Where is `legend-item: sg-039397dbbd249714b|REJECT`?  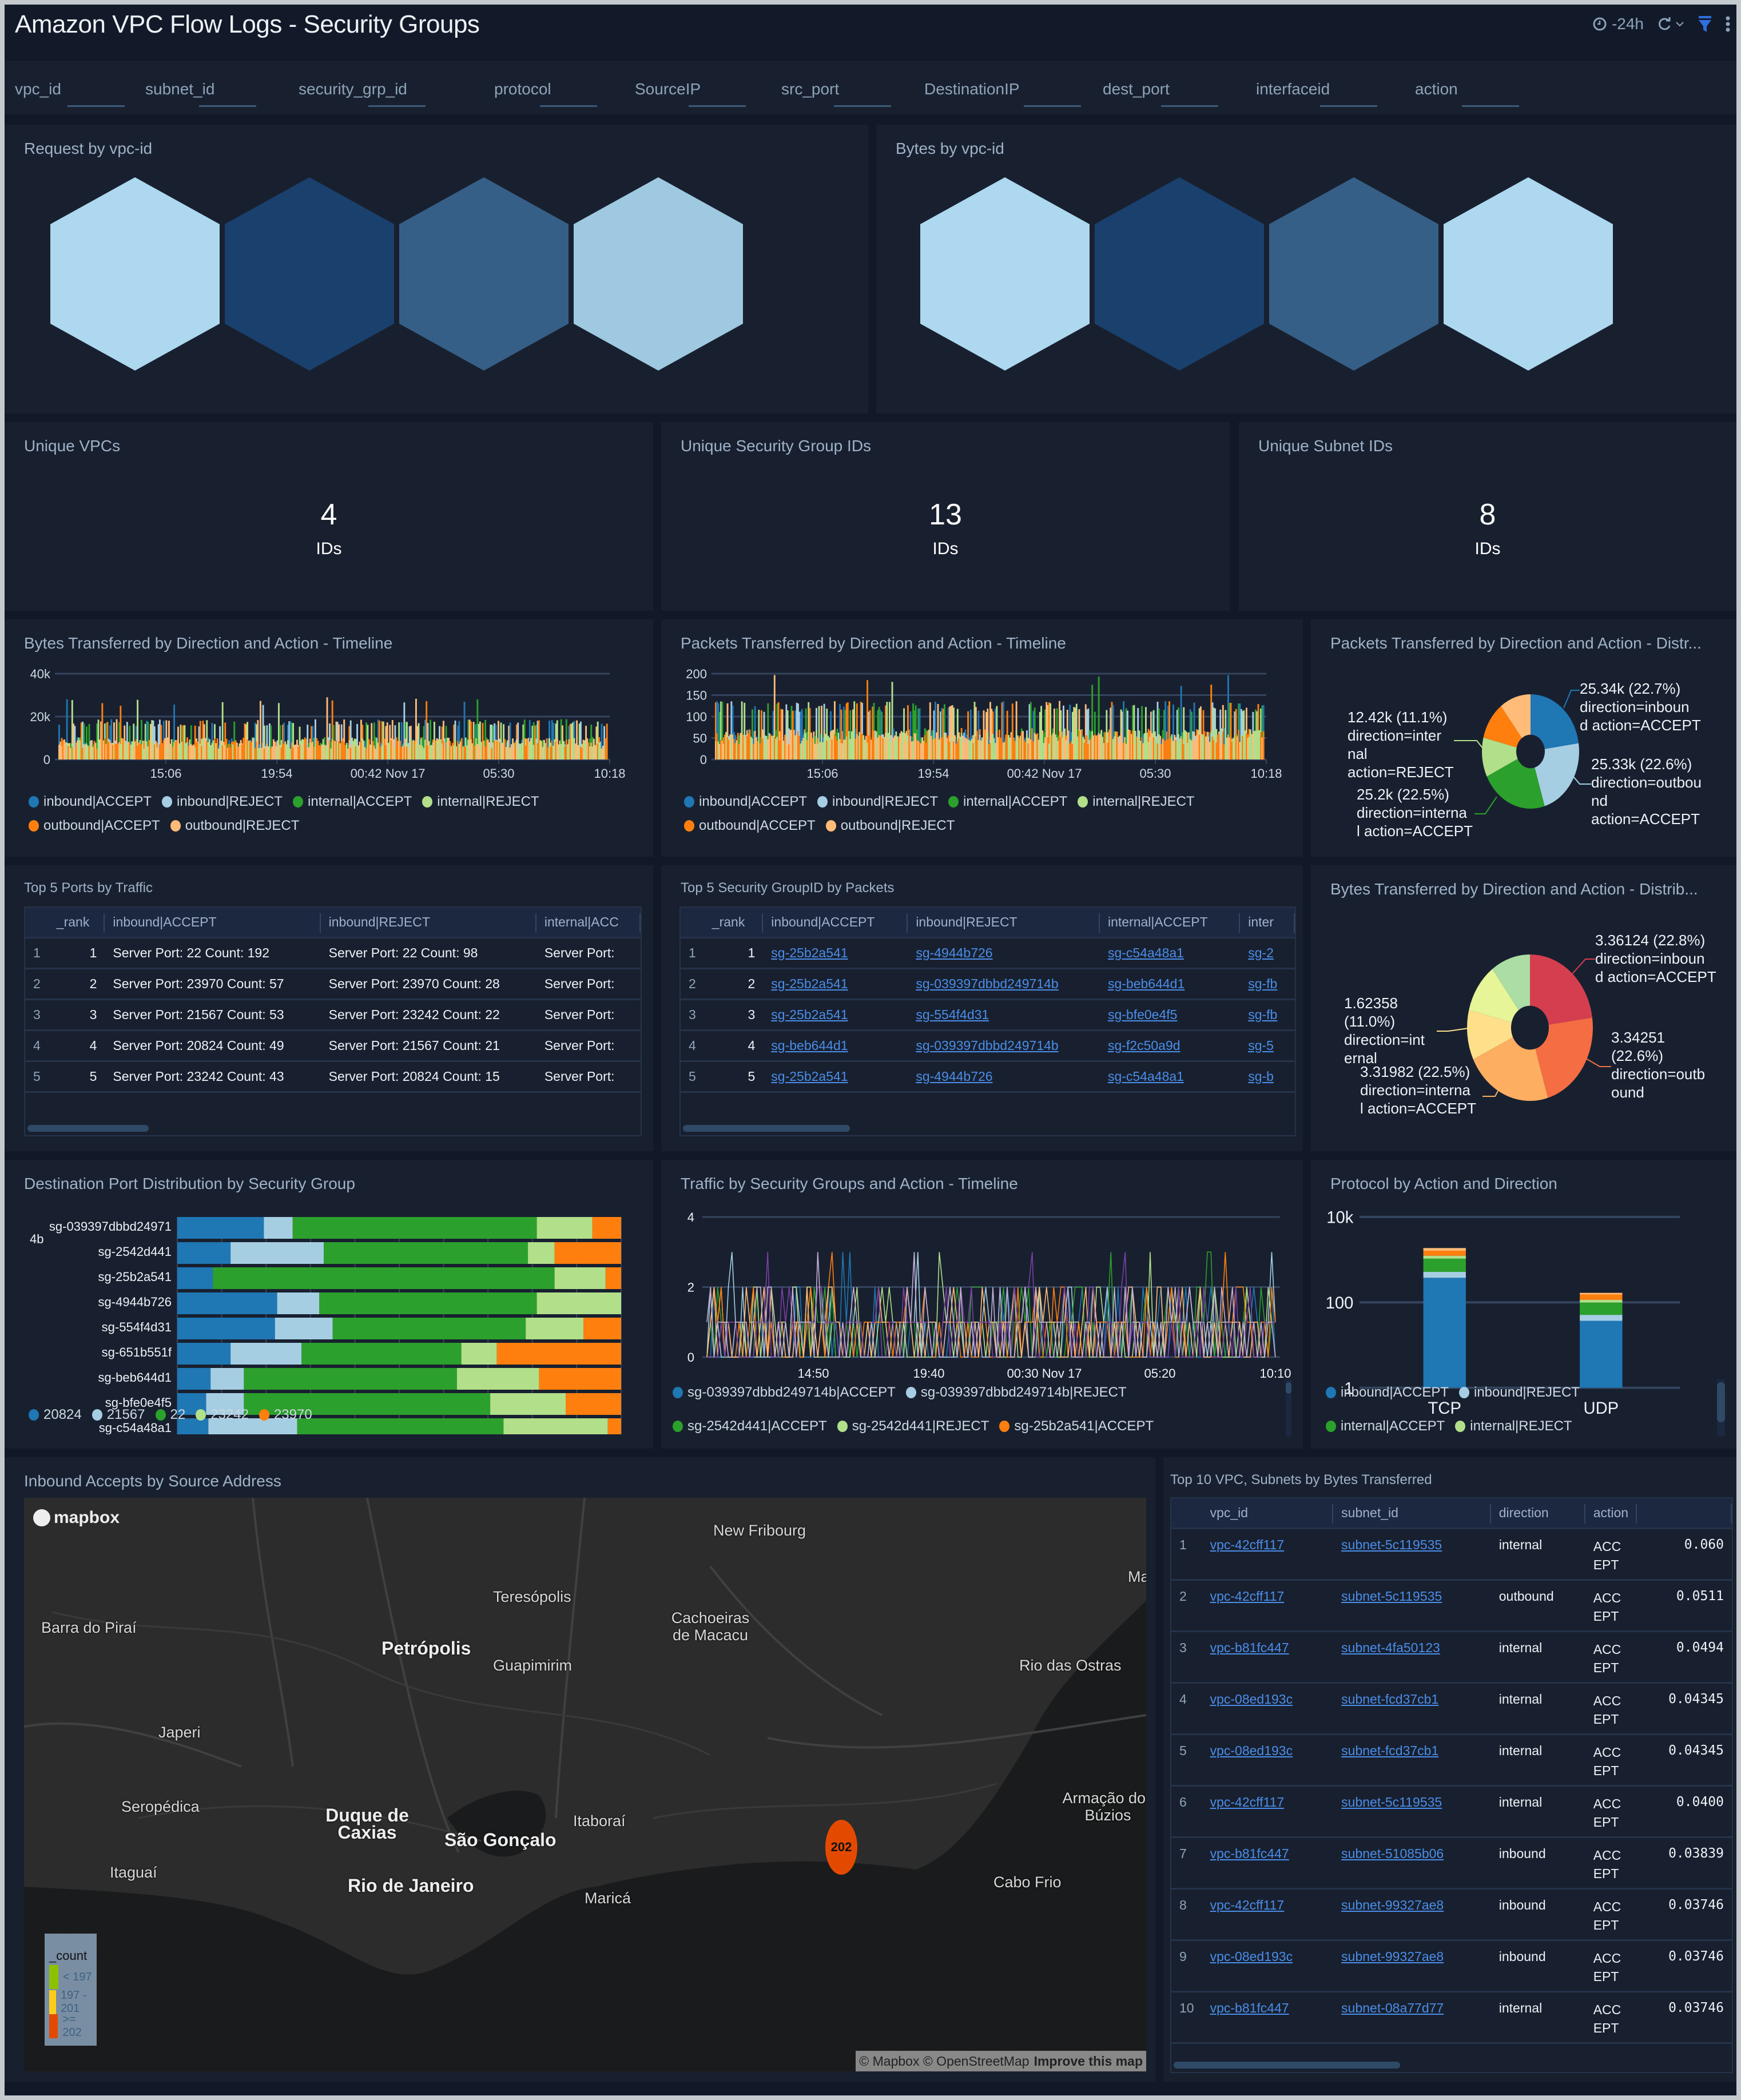 legend-item: sg-039397dbbd249714b|REJECT is located at coordinates (1016, 1392).